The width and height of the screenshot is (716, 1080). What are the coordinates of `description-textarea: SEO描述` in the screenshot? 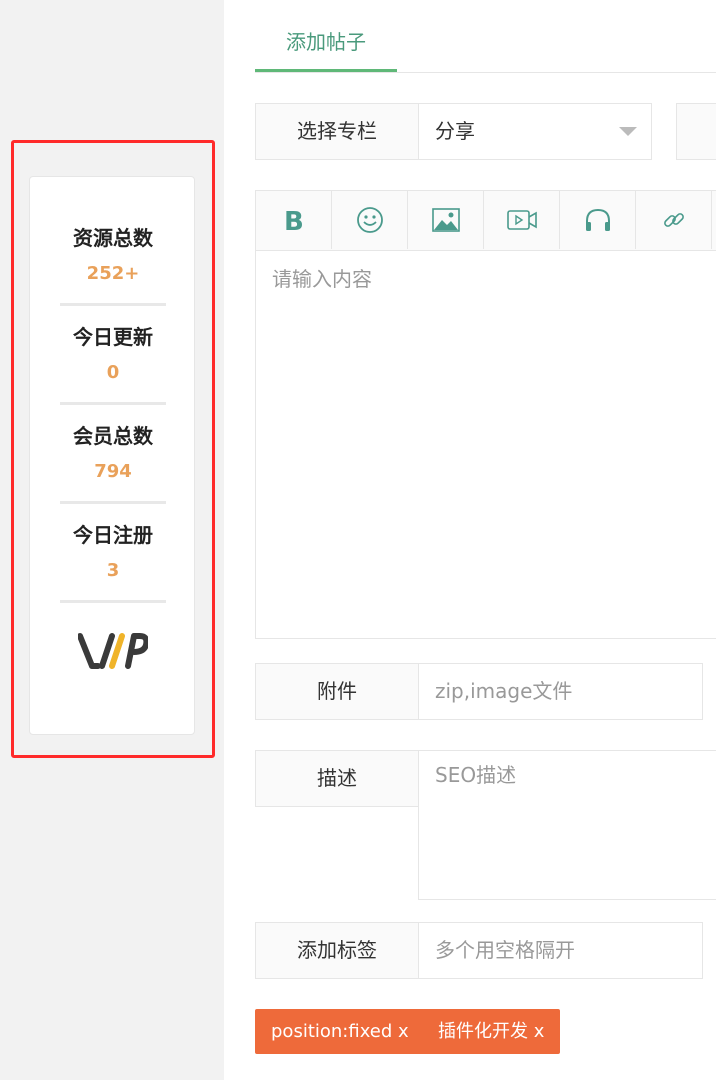 It's located at (567, 825).